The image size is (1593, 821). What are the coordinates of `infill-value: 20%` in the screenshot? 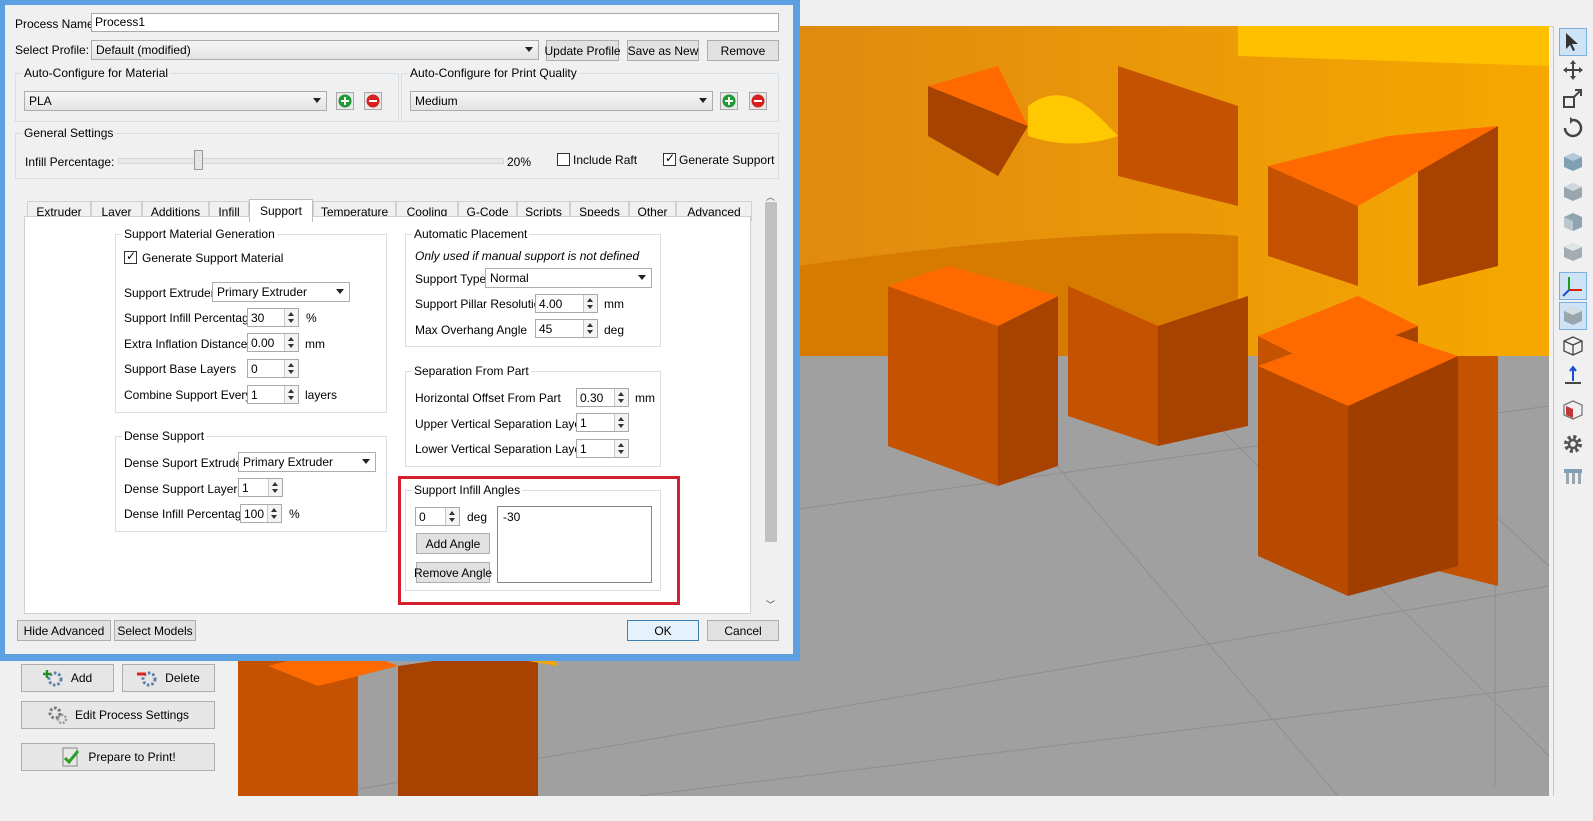 It's located at (519, 162).